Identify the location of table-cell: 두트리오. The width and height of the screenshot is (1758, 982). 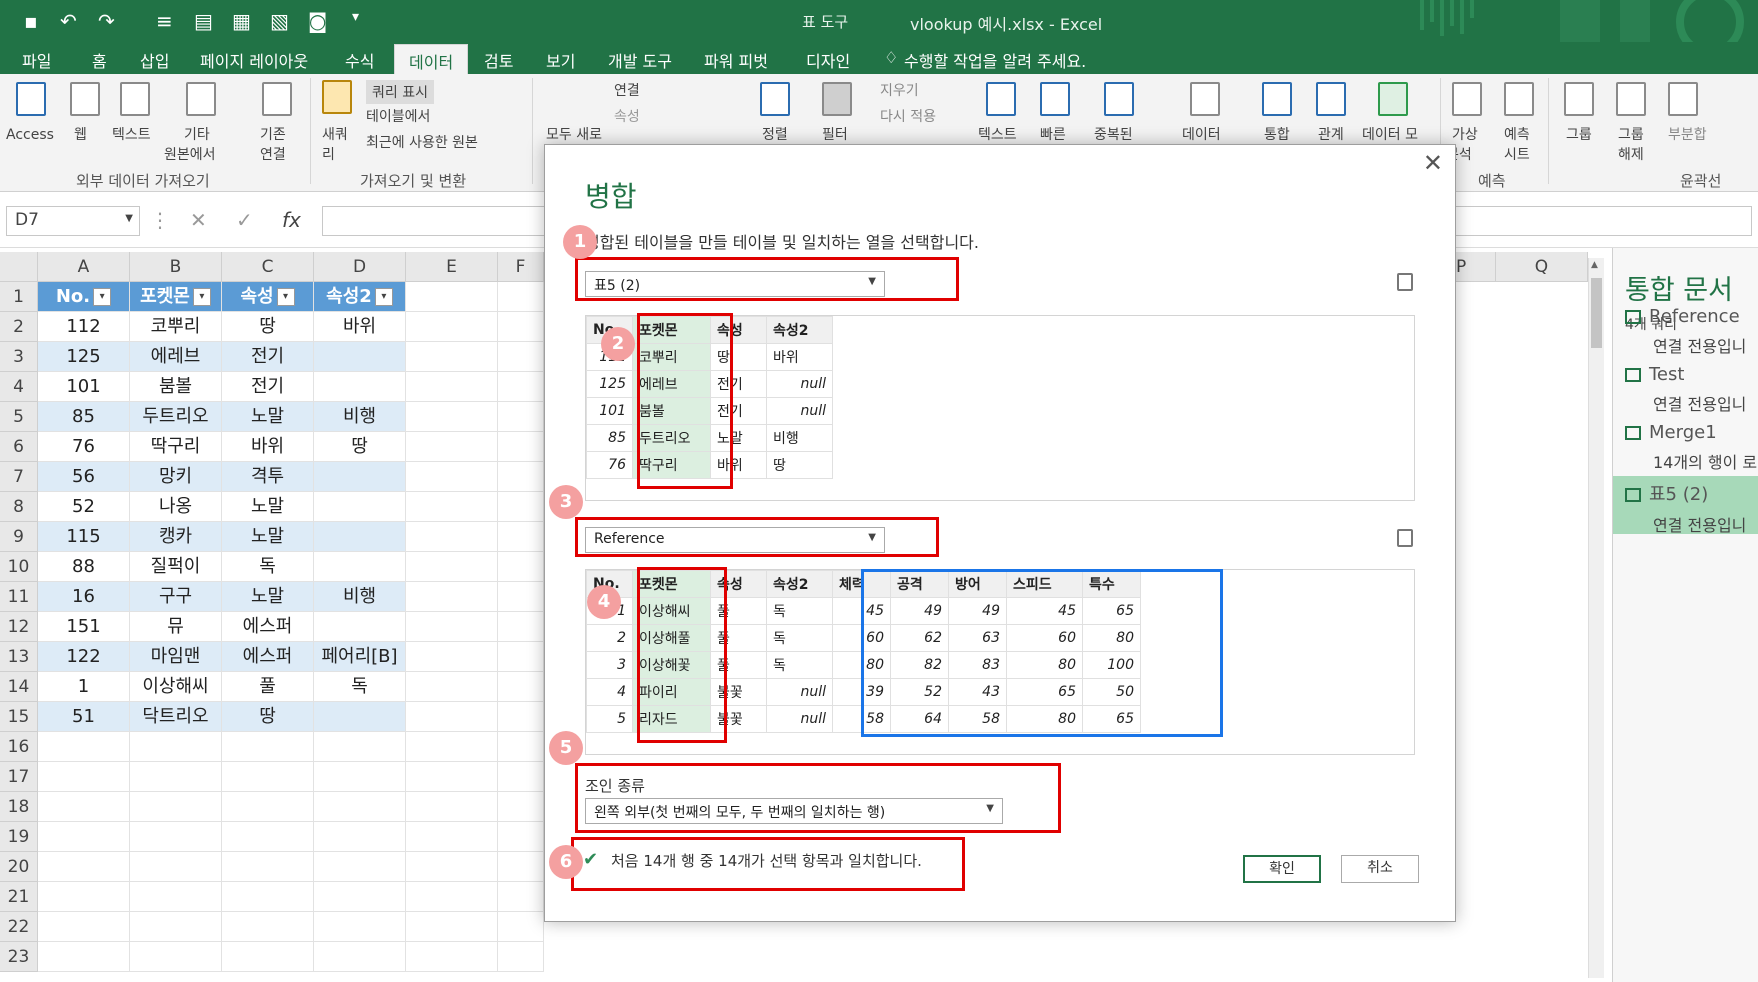
(176, 417).